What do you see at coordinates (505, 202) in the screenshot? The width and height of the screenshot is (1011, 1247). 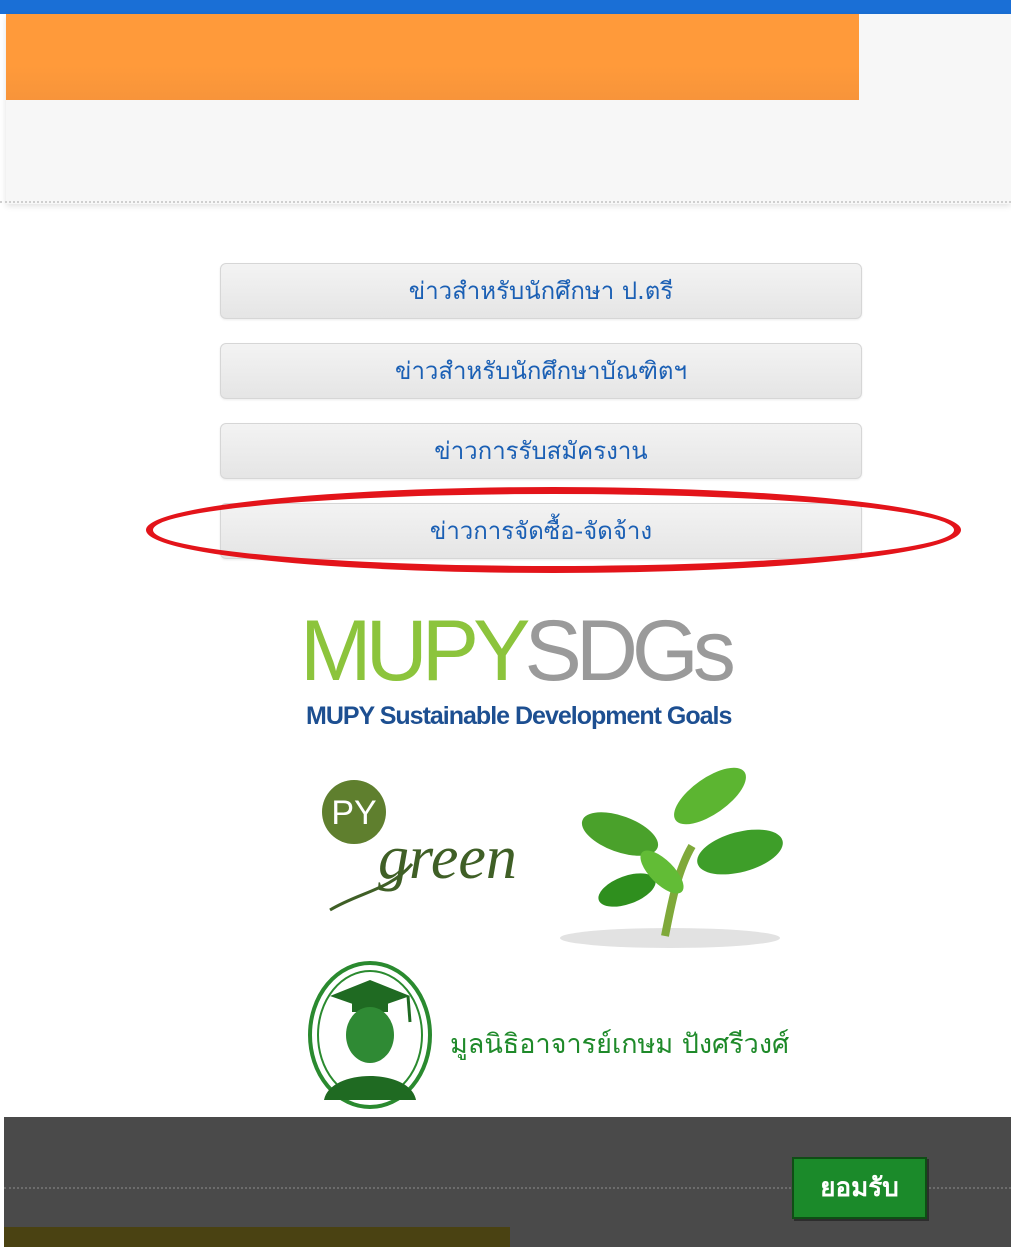 I see `divider` at bounding box center [505, 202].